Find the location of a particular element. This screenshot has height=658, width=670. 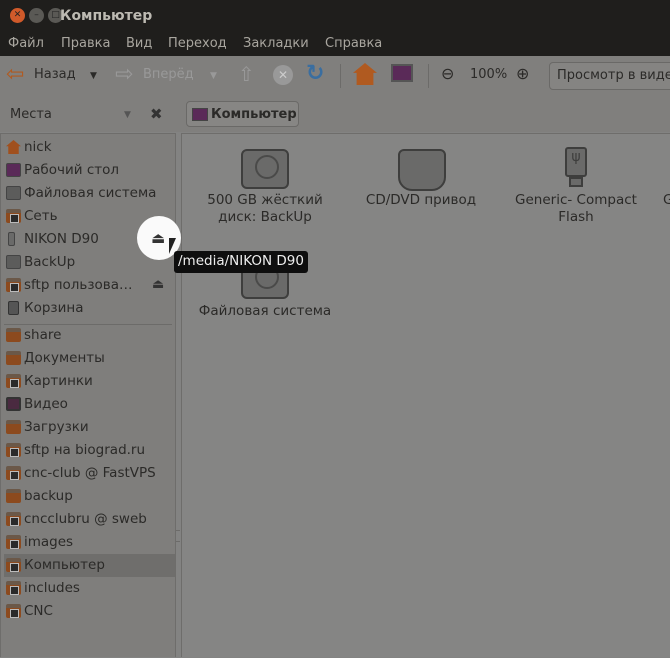

sidebar-item-trash: Корзина is located at coordinates (89, 308).